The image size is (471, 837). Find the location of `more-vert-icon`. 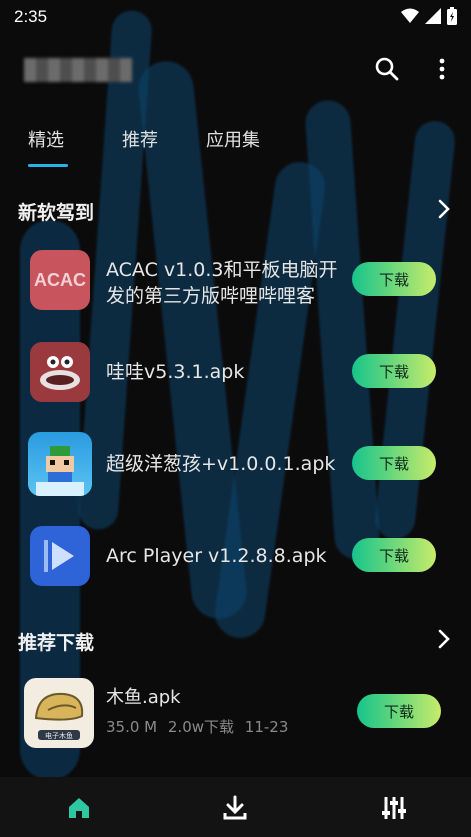

more-vert-icon is located at coordinates (442, 69).